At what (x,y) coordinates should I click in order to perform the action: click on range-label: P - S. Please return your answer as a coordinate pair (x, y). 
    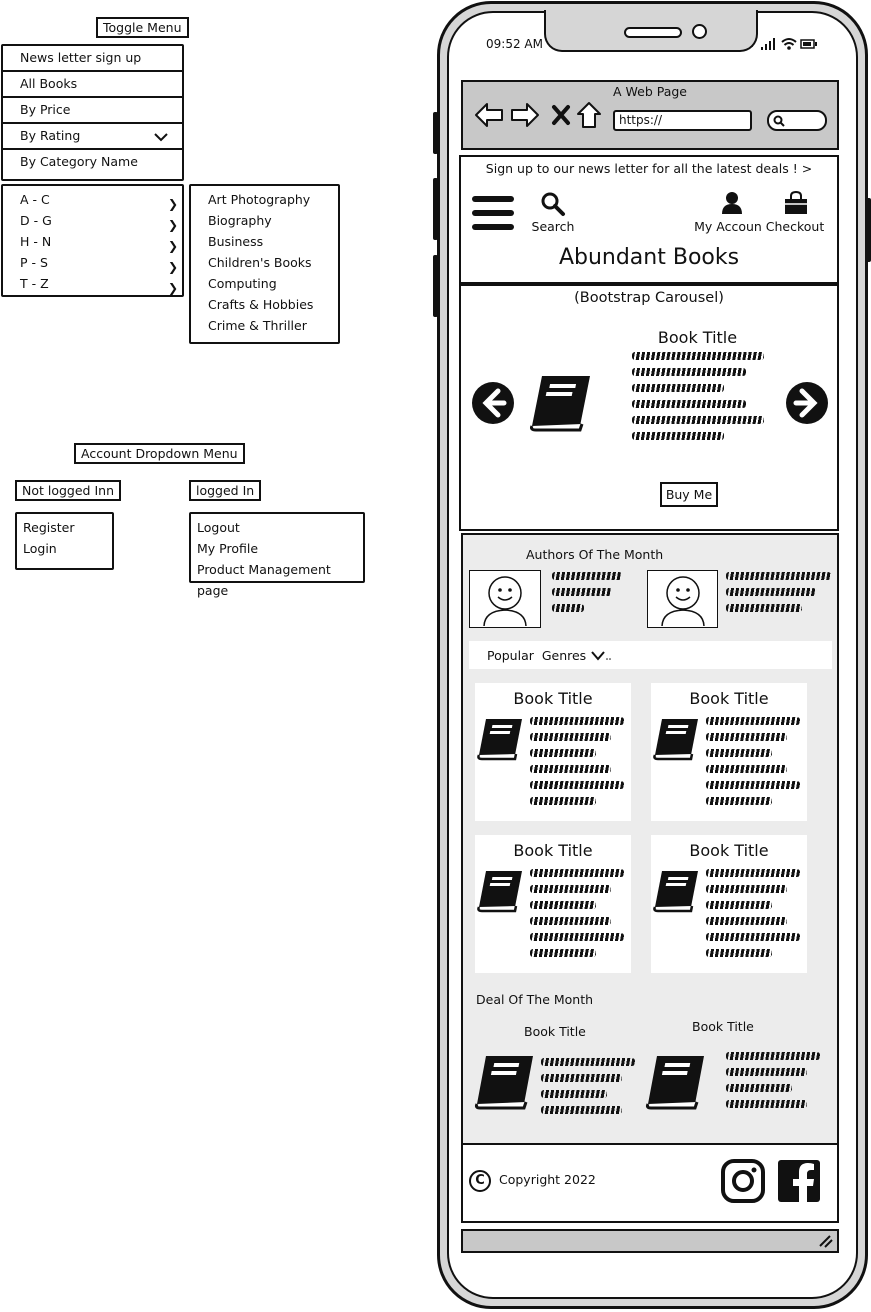
    Looking at the image, I should click on (34, 262).